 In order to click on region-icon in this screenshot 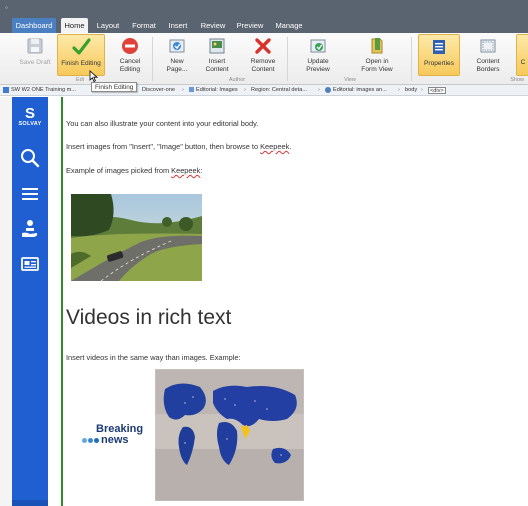, I will do `click(191, 90)`.